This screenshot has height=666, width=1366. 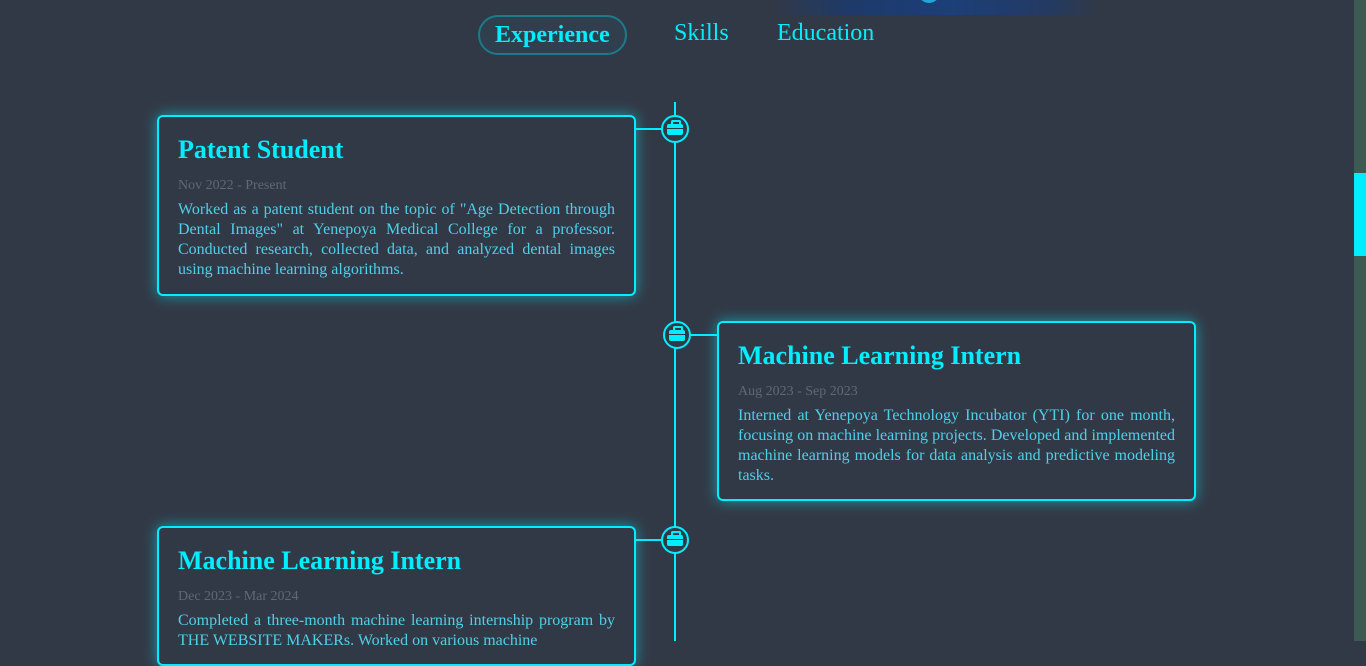 I want to click on card-date: Aug 2023 - Sep 2023, so click(x=798, y=391).